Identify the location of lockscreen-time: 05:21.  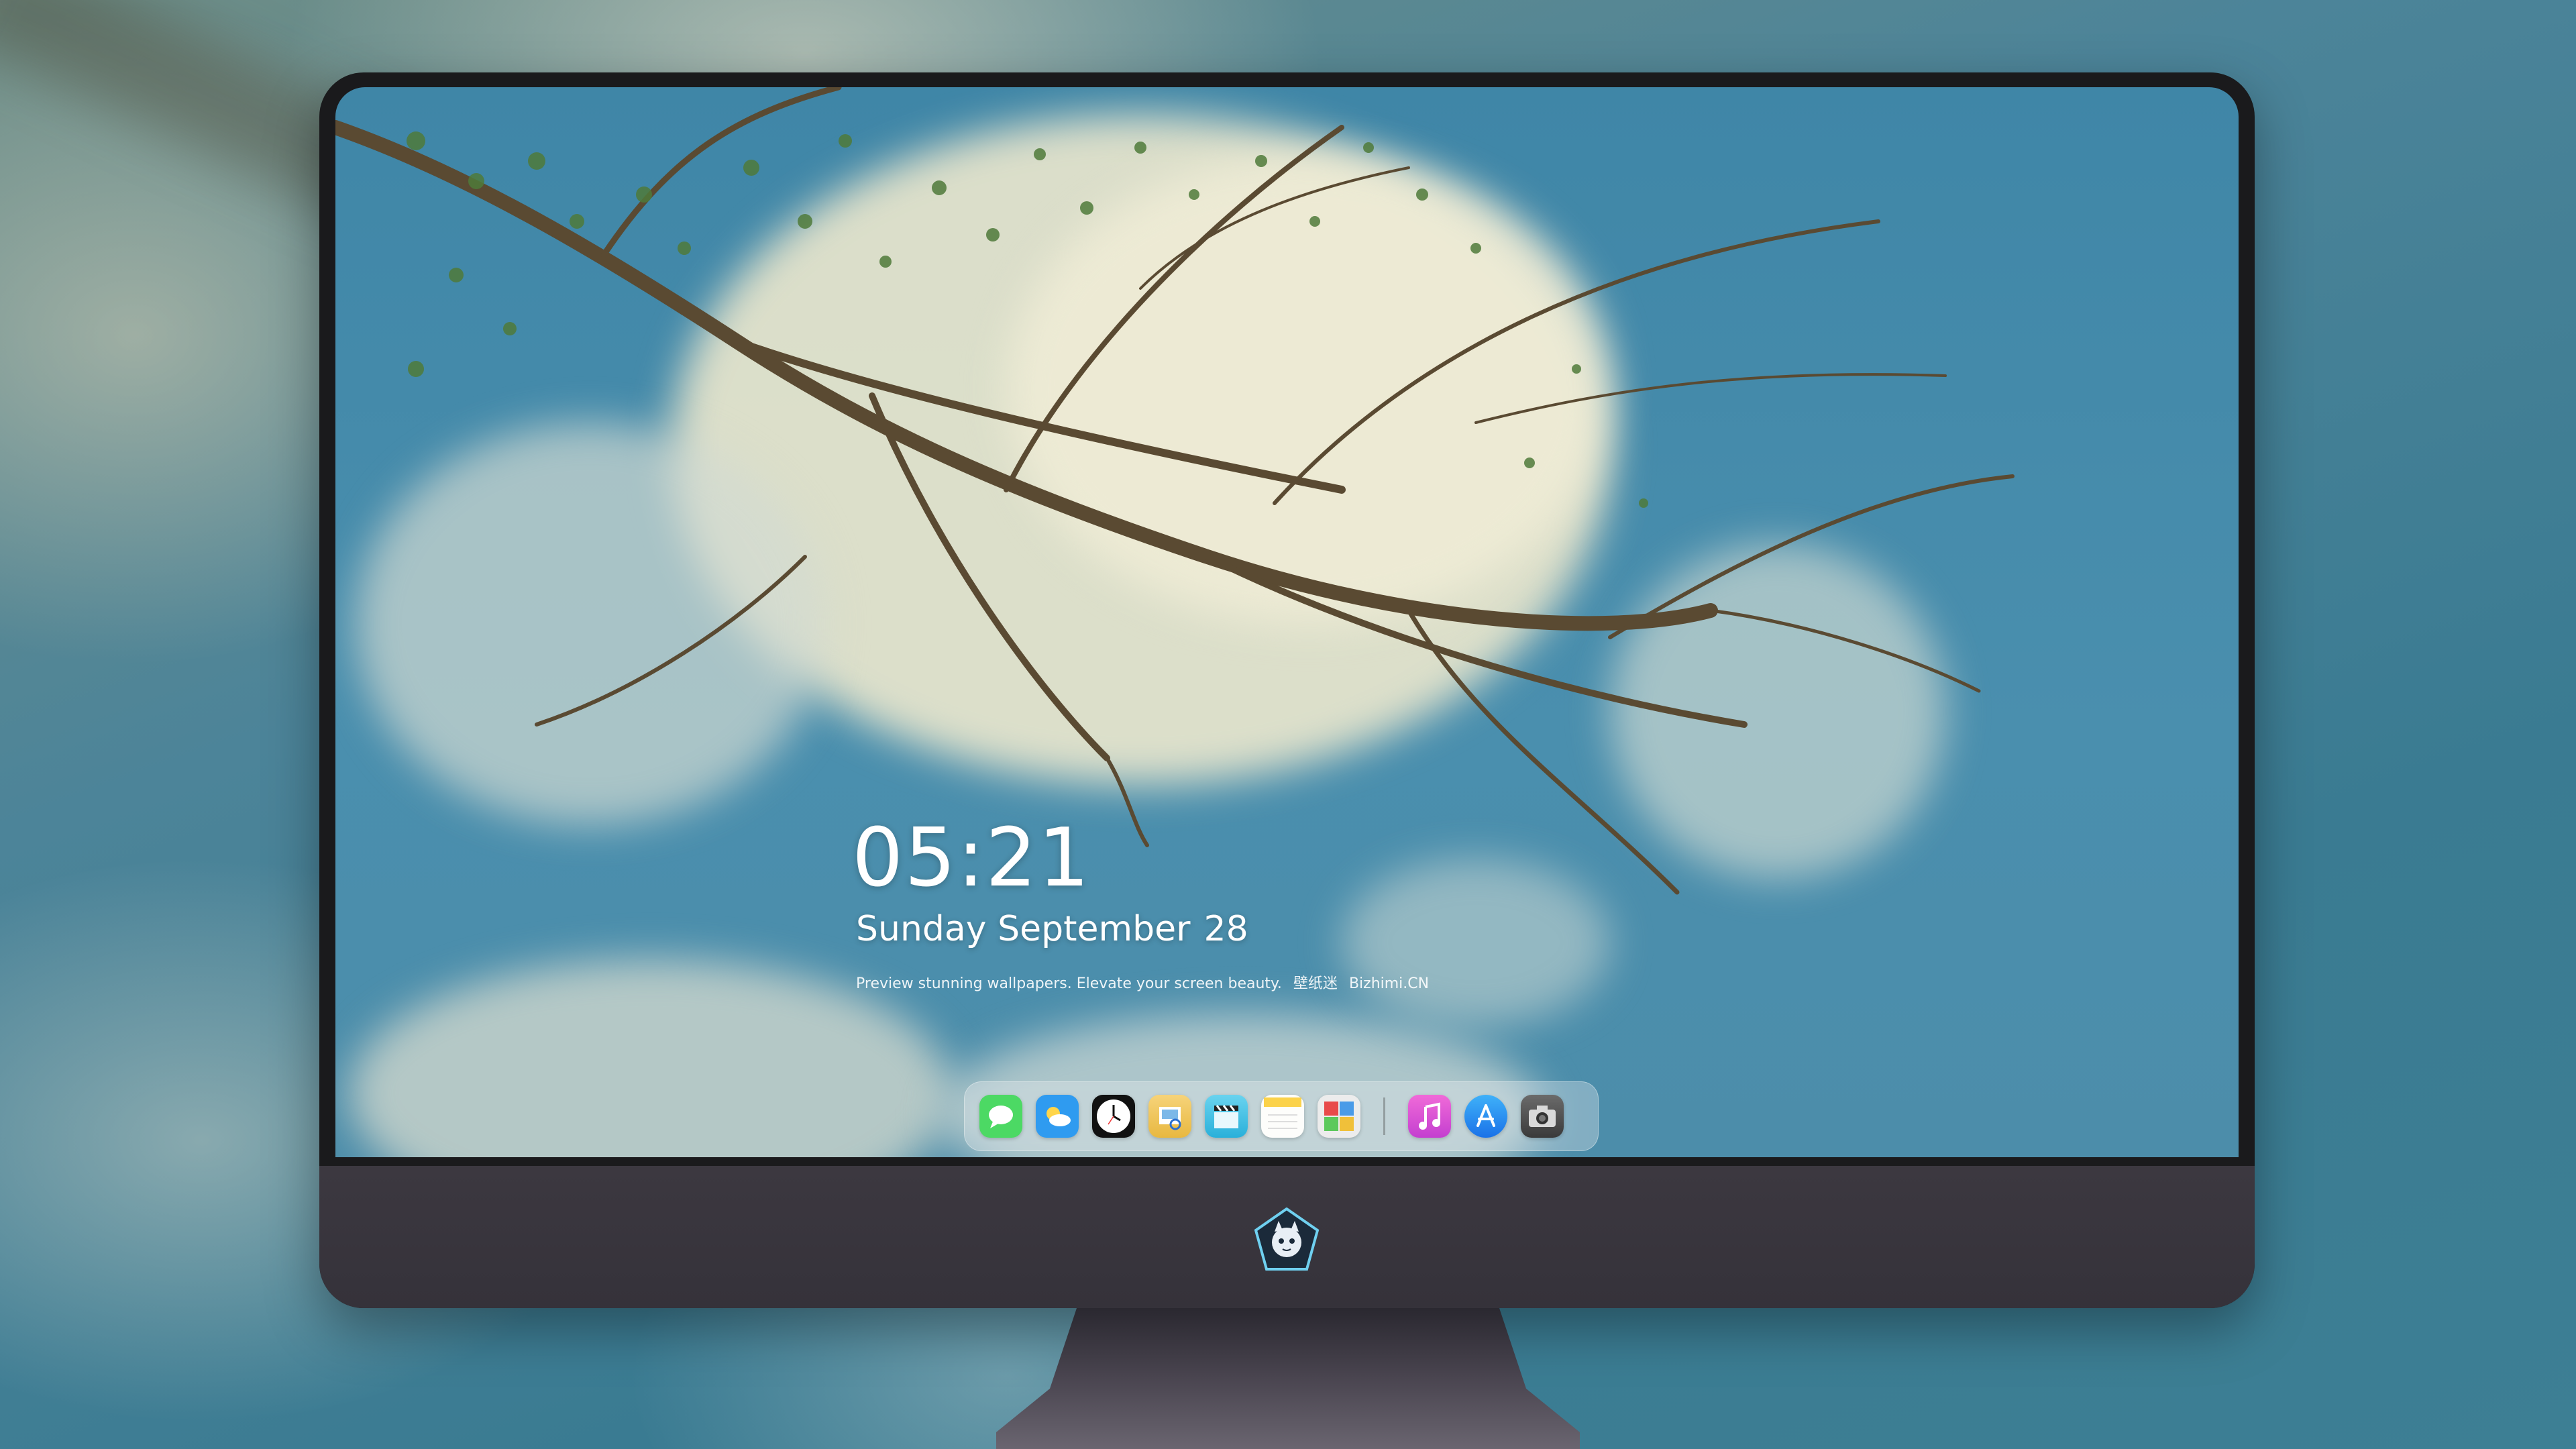
(971, 858).